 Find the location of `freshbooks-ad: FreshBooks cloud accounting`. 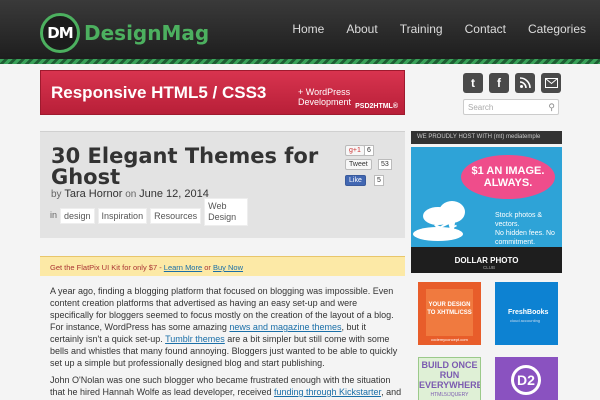

freshbooks-ad: FreshBooks cloud accounting is located at coordinates (526, 313).